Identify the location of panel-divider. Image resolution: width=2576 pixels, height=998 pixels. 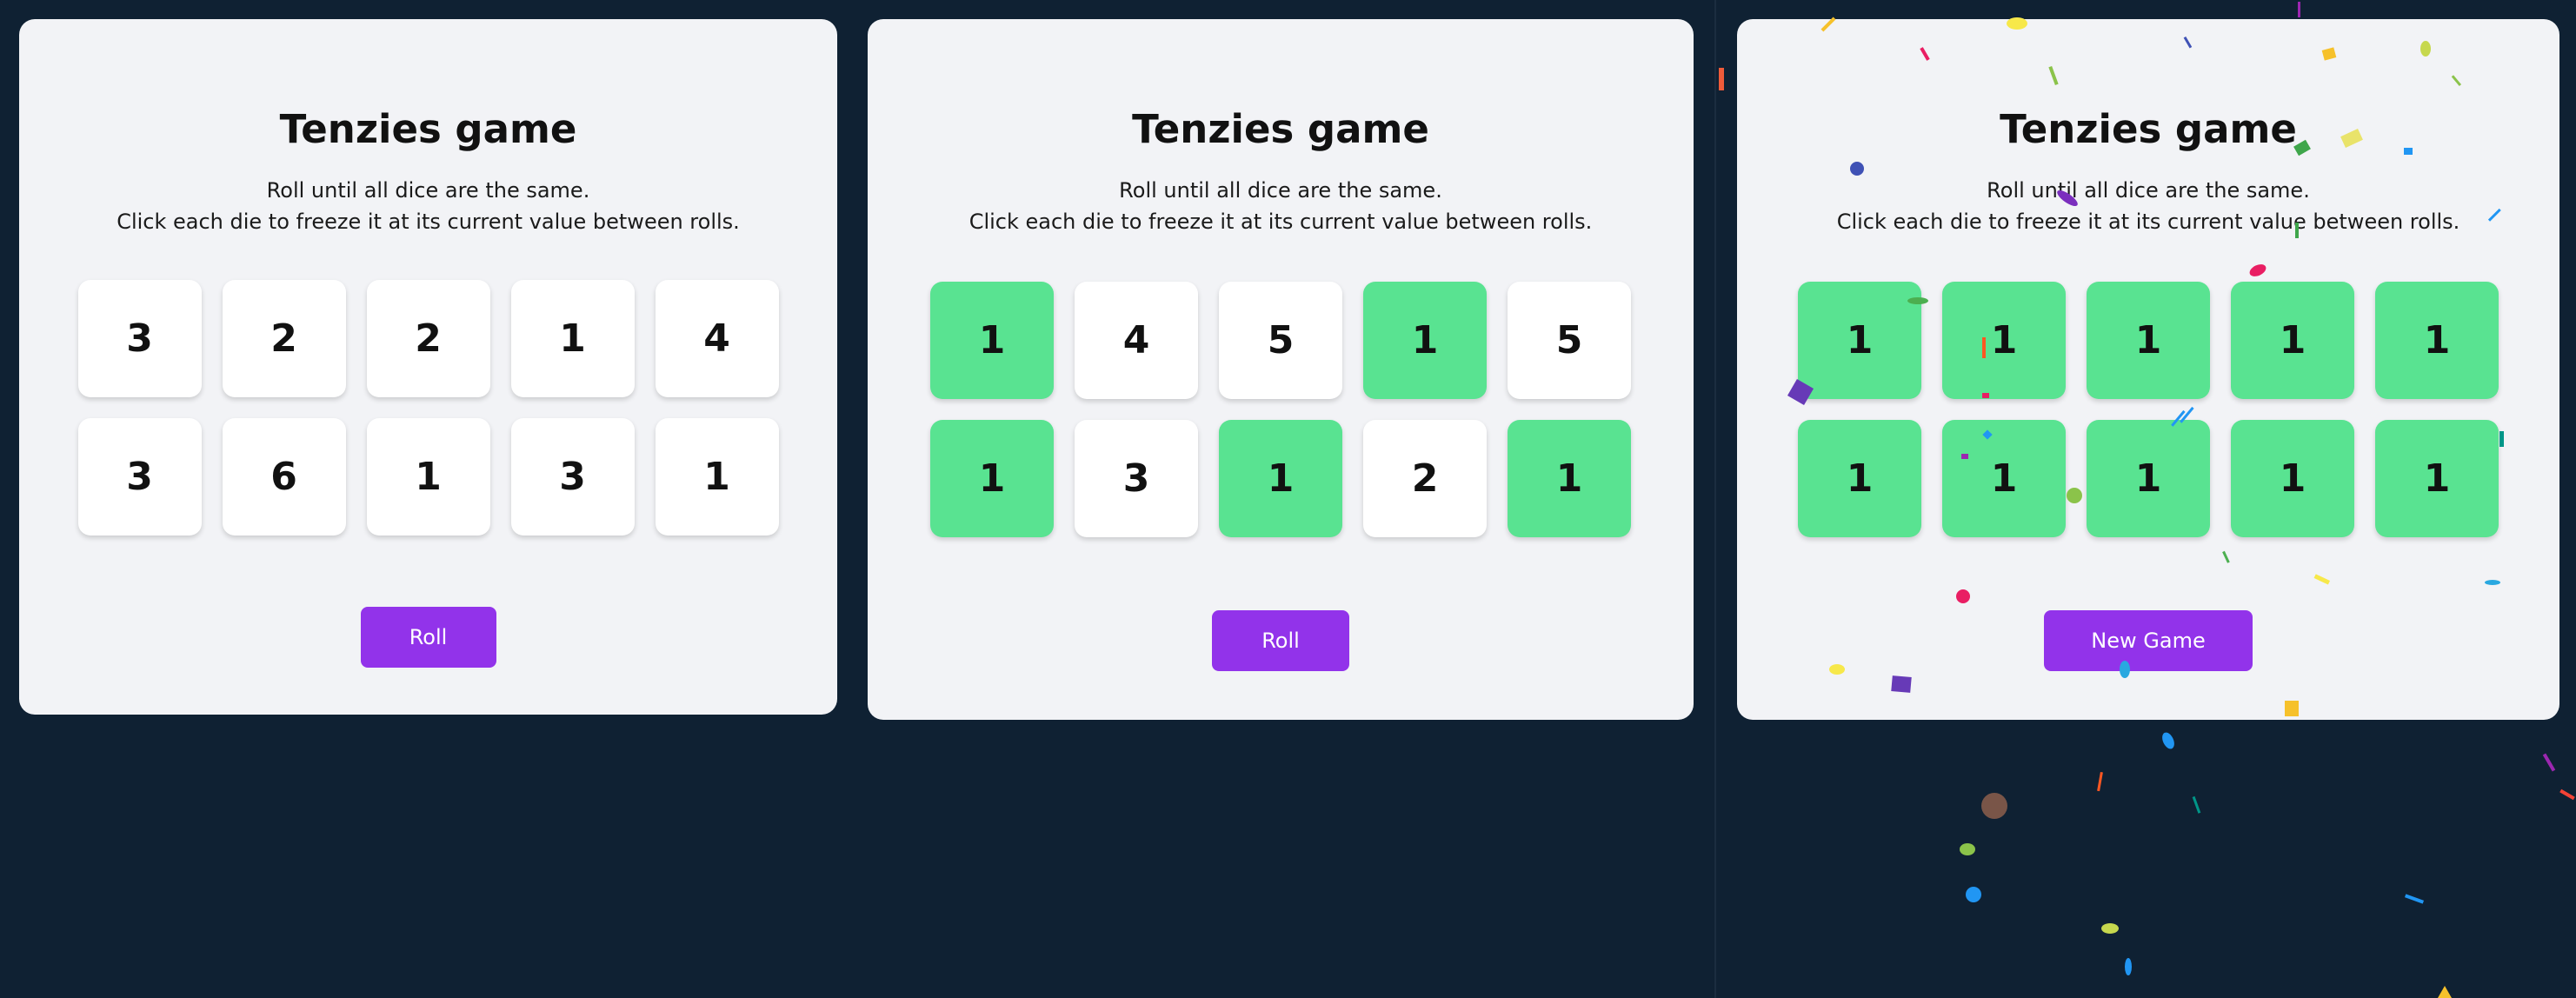
(1715, 499).